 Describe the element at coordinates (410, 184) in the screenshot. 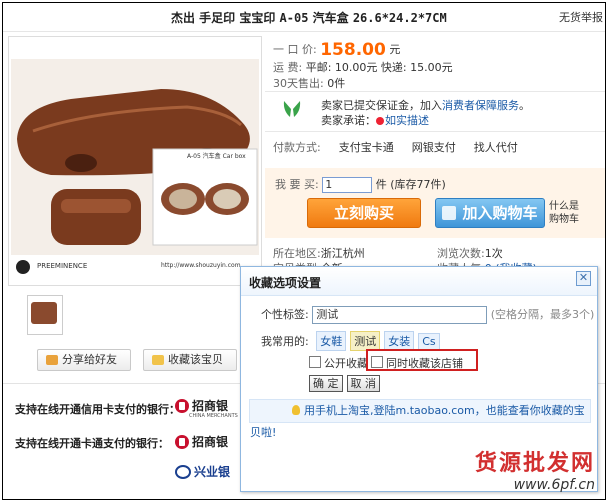

I see `stock-text: 件 (库存77件)` at that location.